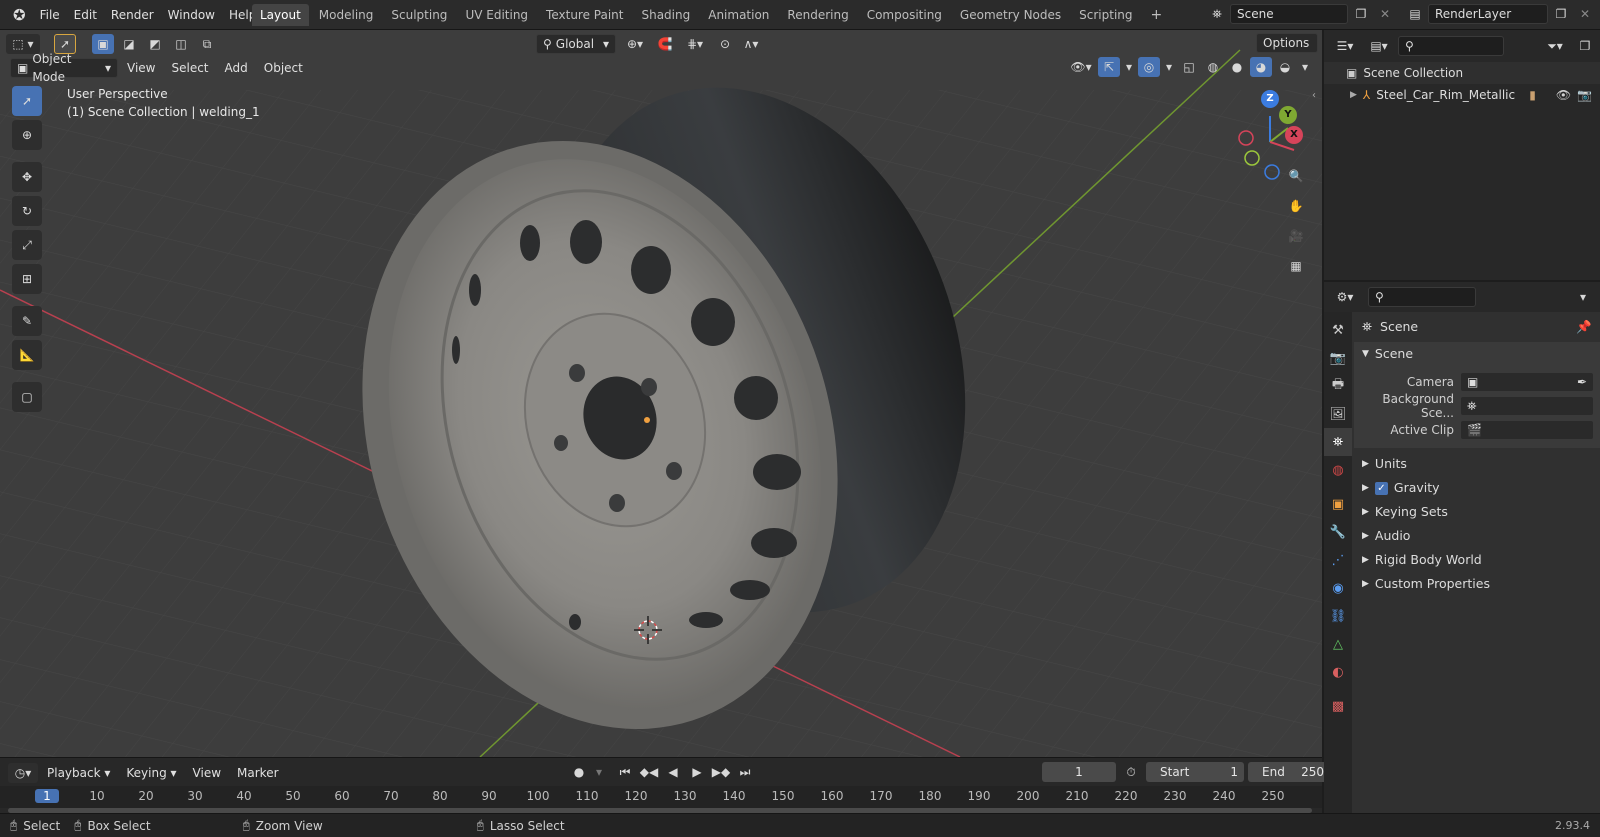  I want to click on new-scene-icon: ❐, so click(1361, 14).